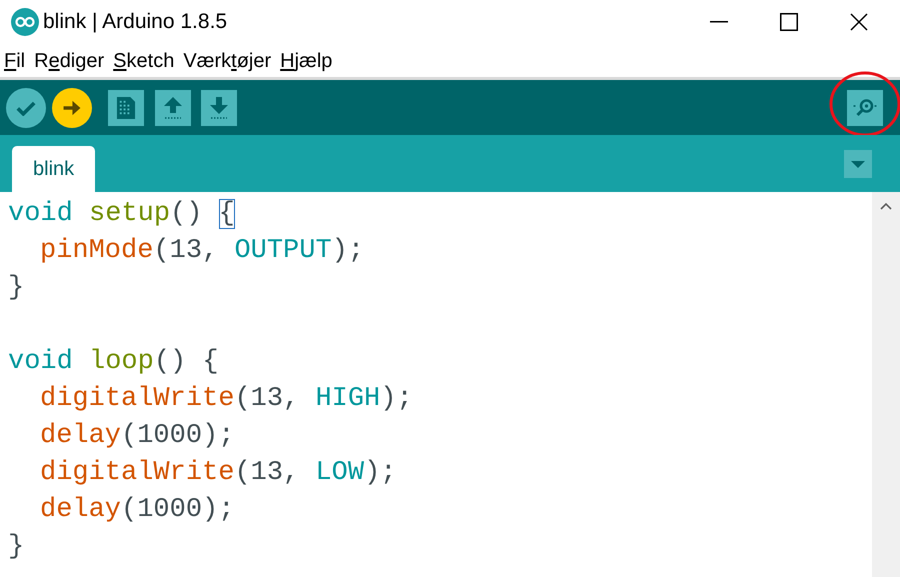  Describe the element at coordinates (143, 61) in the screenshot. I see `menu-item: Sketch` at that location.